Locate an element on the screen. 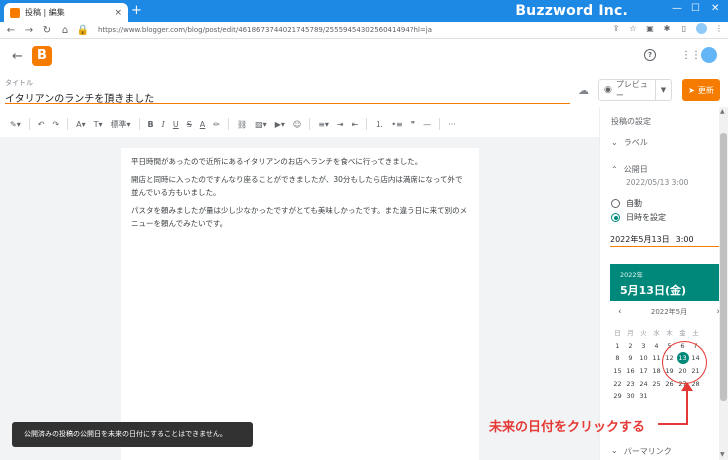  share-icon: ⇪ is located at coordinates (616, 29).